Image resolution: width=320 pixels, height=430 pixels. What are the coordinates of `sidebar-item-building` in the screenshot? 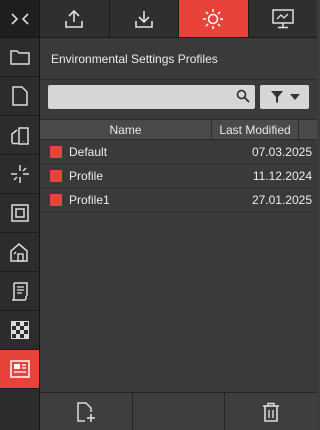 It's located at (19, 252).